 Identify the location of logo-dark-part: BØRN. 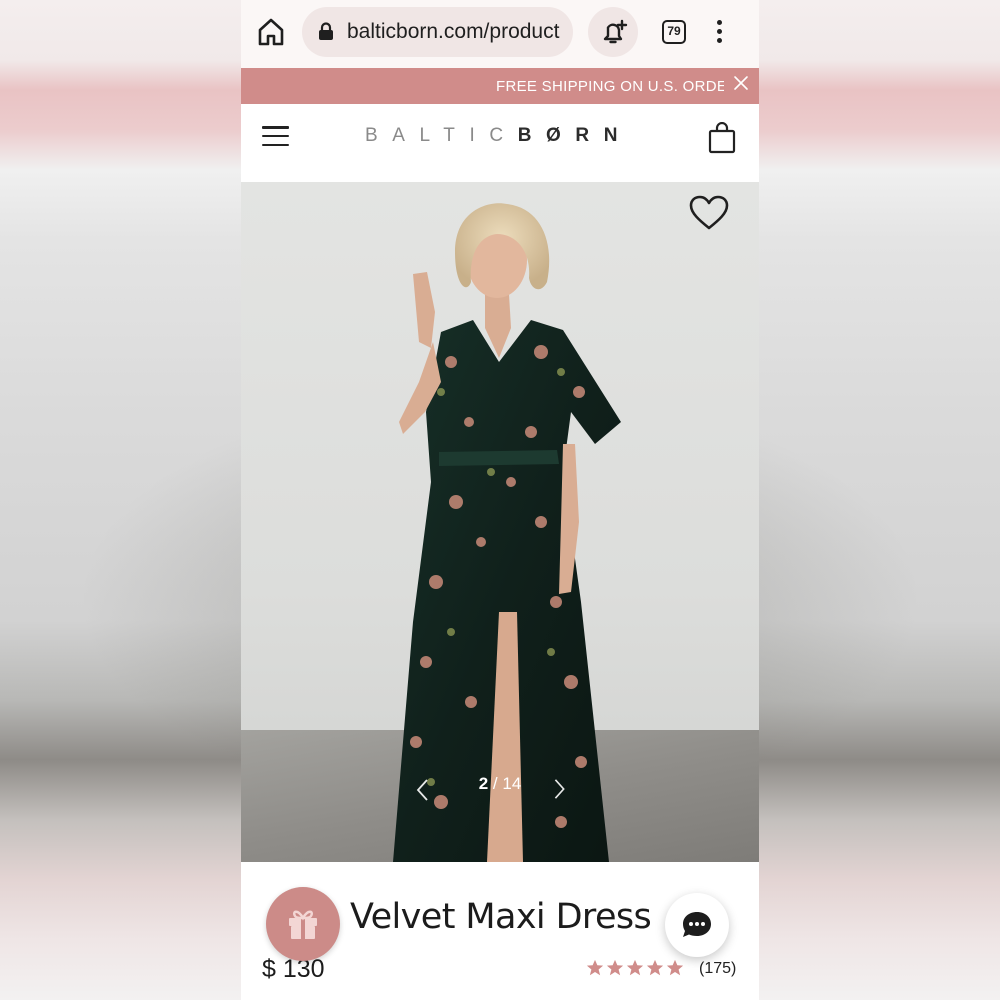
(575, 135).